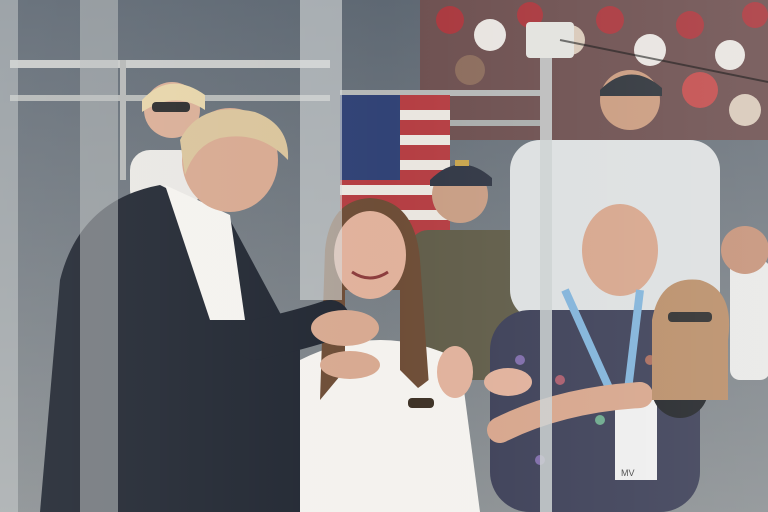  I want to click on glass-post-left, so click(99, 256).